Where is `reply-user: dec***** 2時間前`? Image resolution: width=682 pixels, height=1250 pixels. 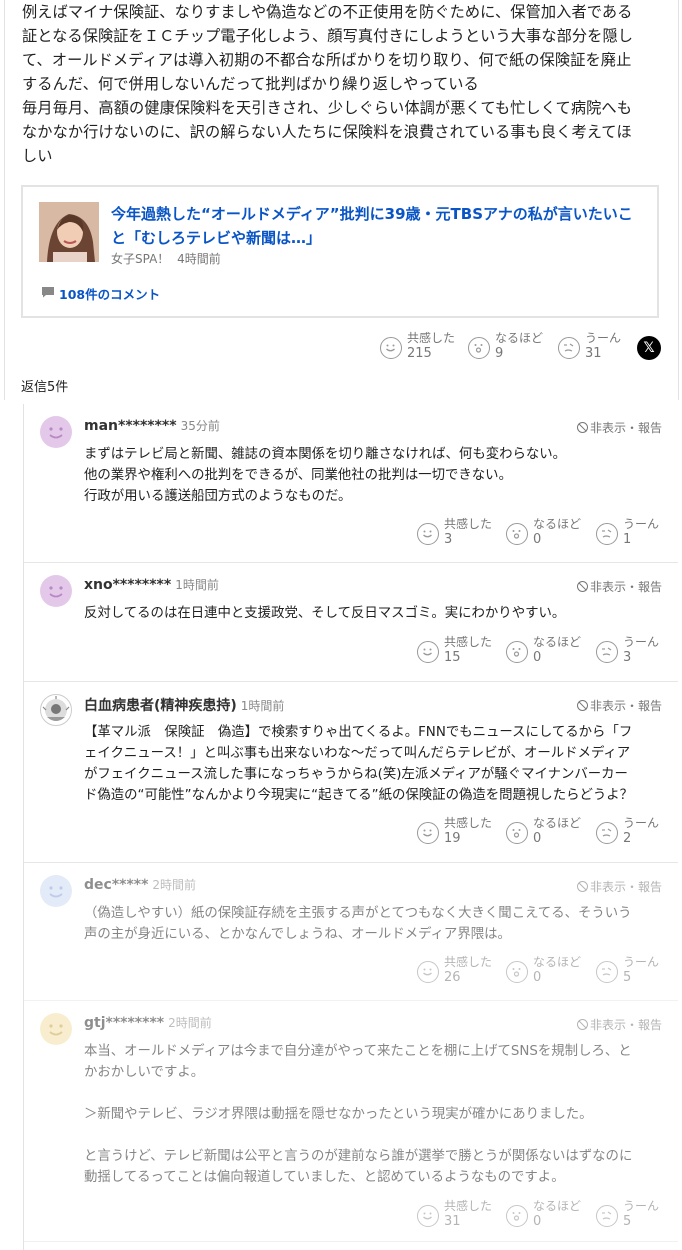
reply-user: dec***** 2時間前 is located at coordinates (140, 884).